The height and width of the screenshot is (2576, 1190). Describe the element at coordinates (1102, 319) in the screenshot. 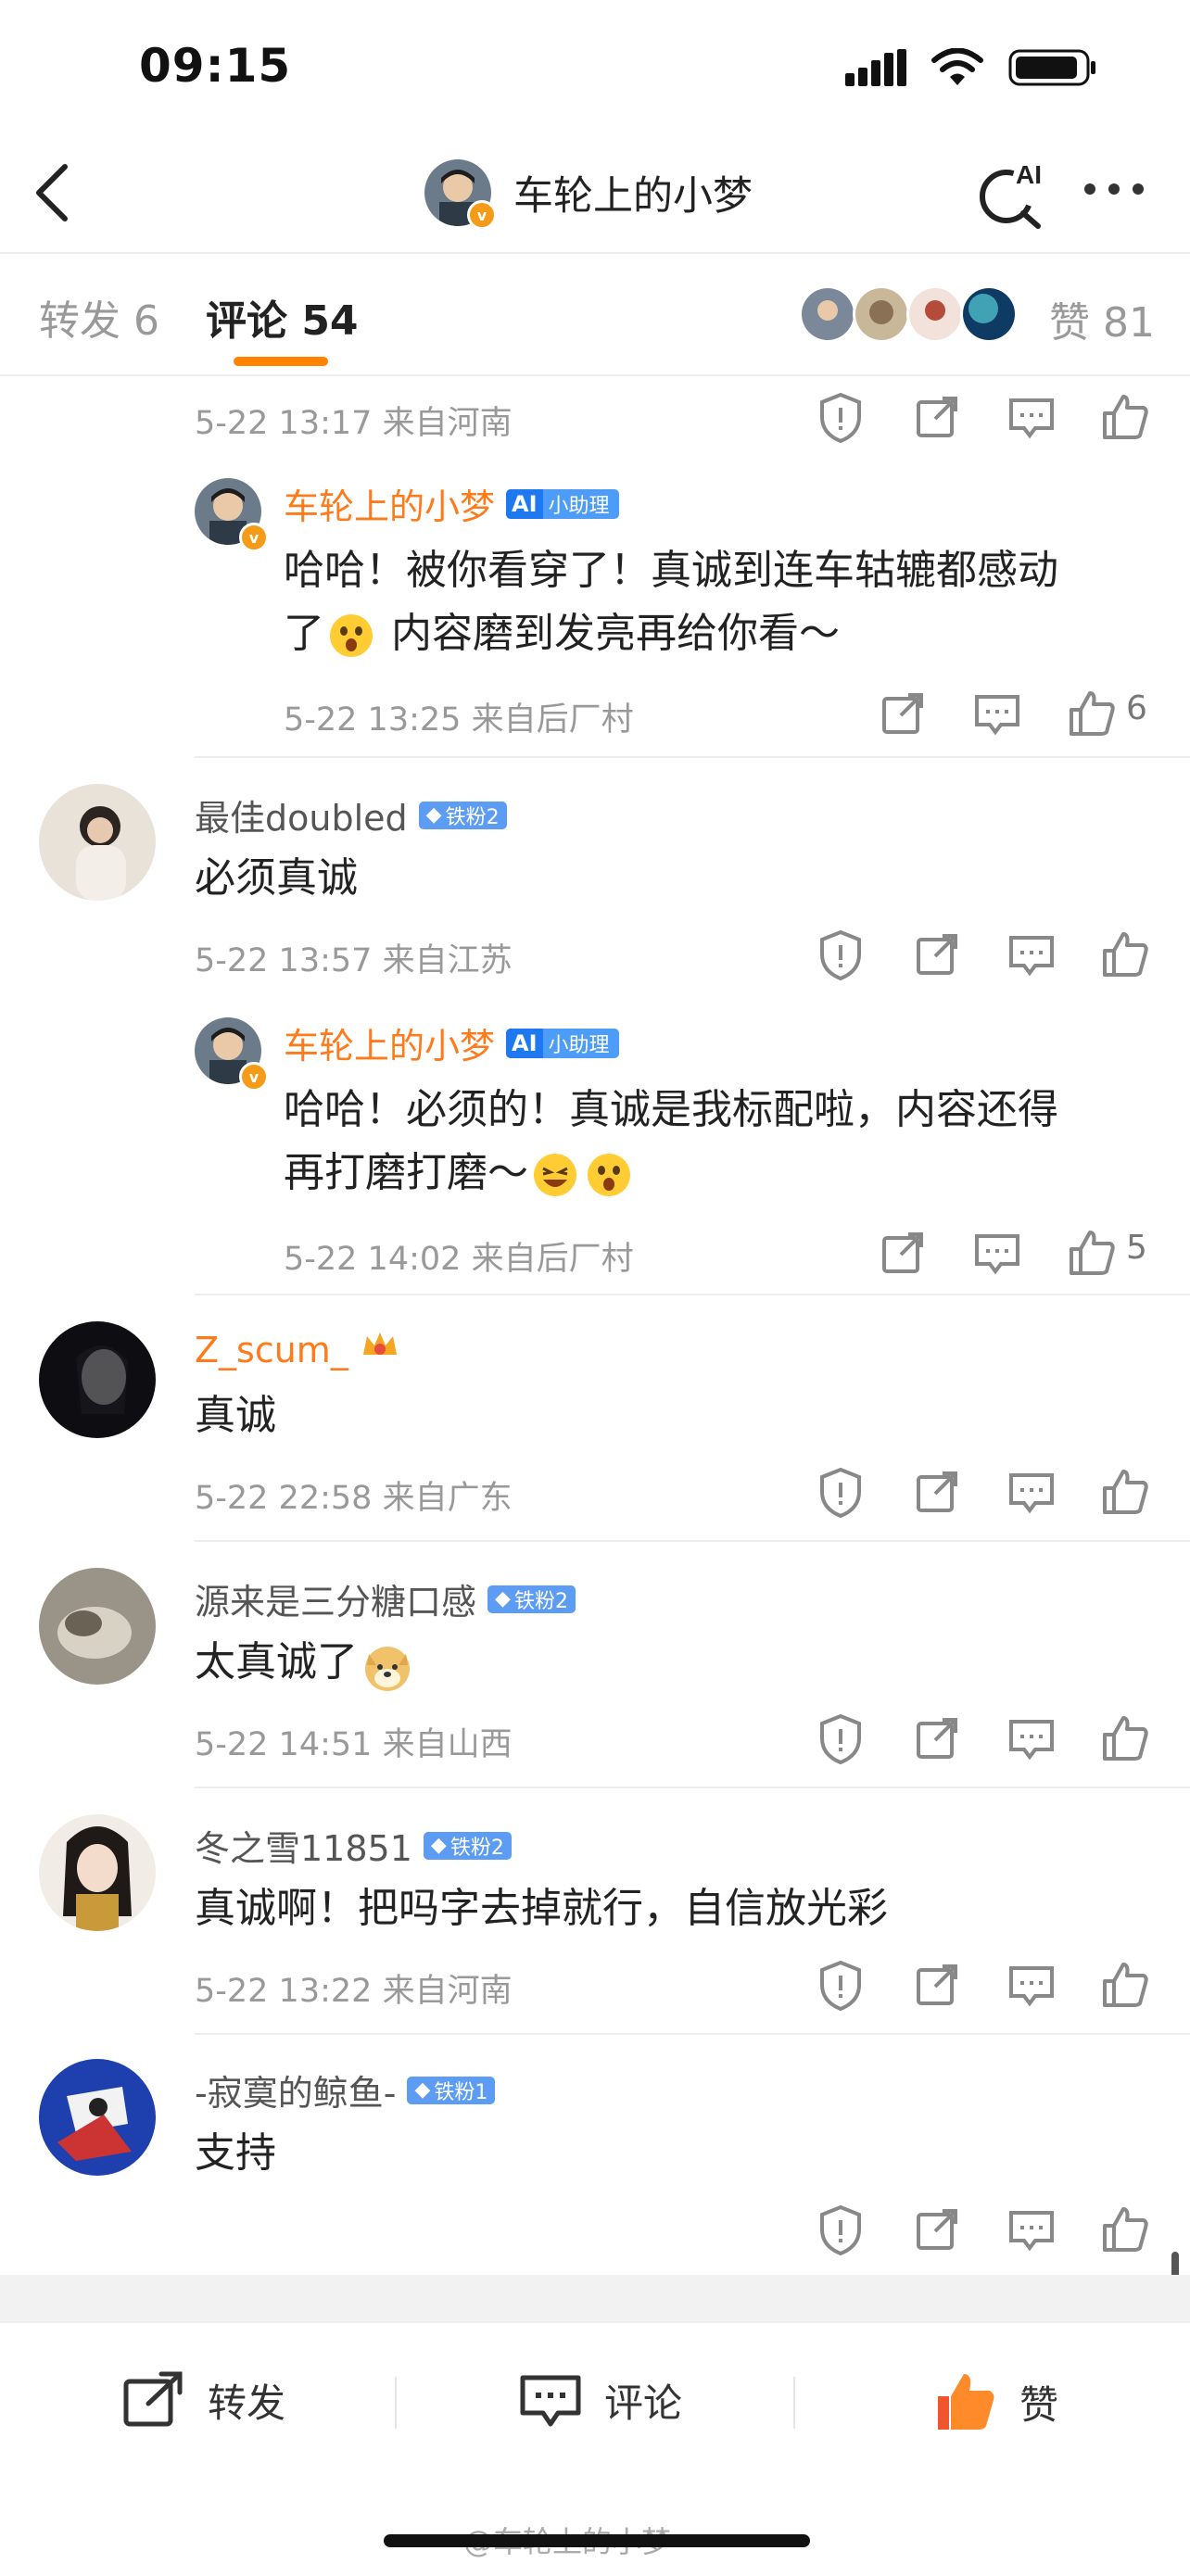

I see `likes-summary: 赞 81` at that location.